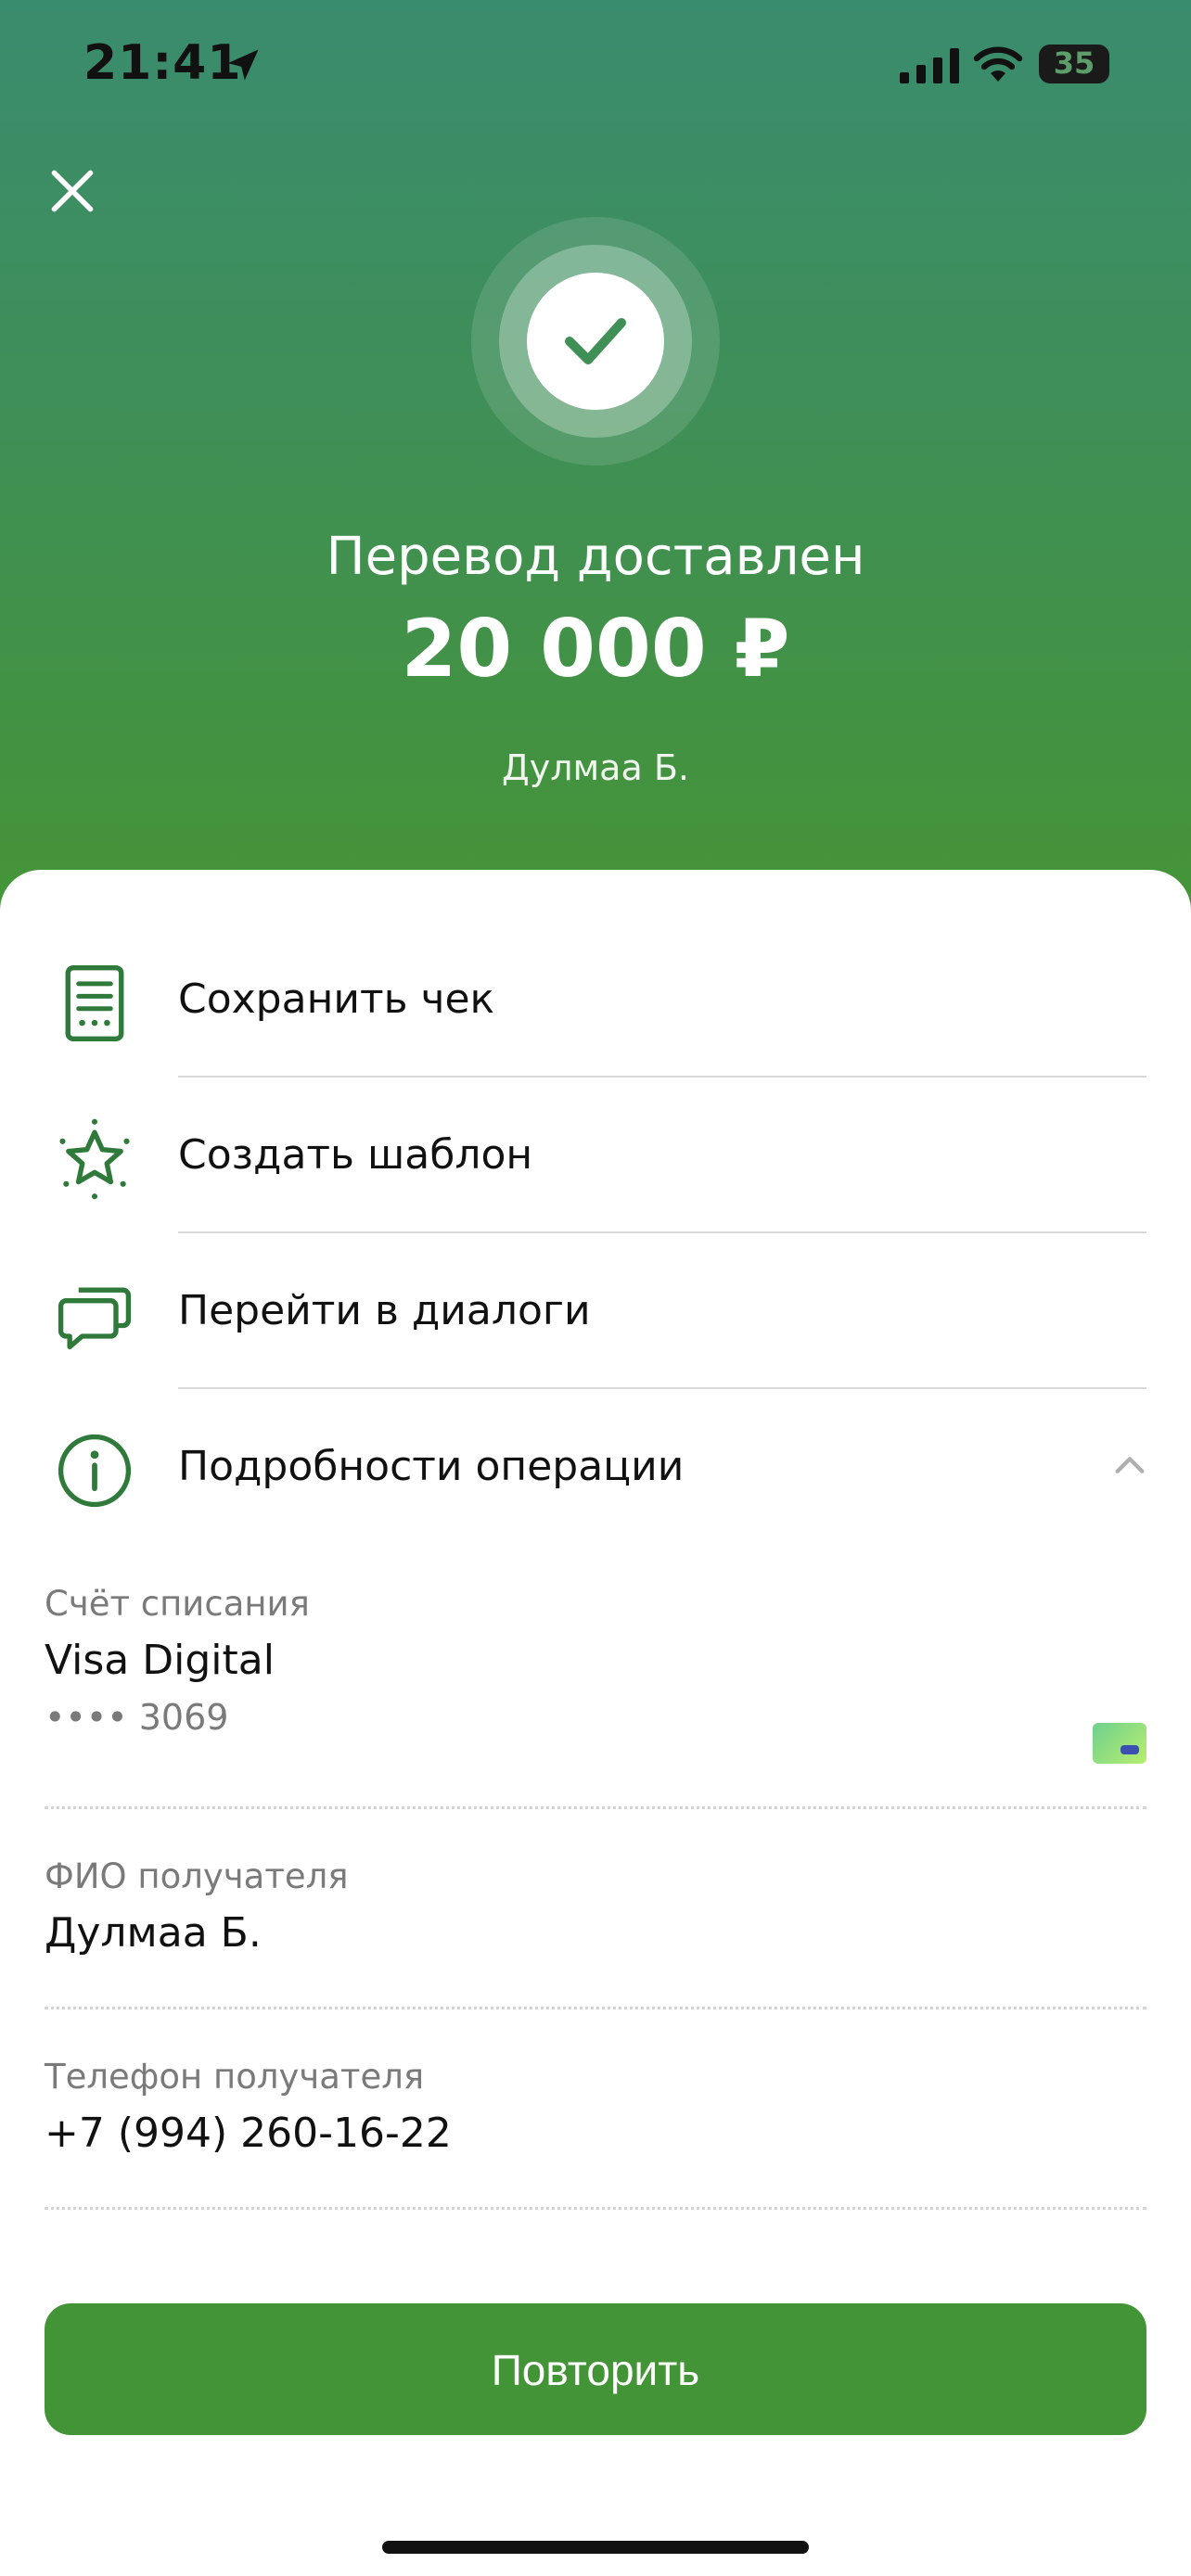 The width and height of the screenshot is (1191, 2576). Describe the element at coordinates (243, 65) in the screenshot. I see `location-arrow-icon` at that location.